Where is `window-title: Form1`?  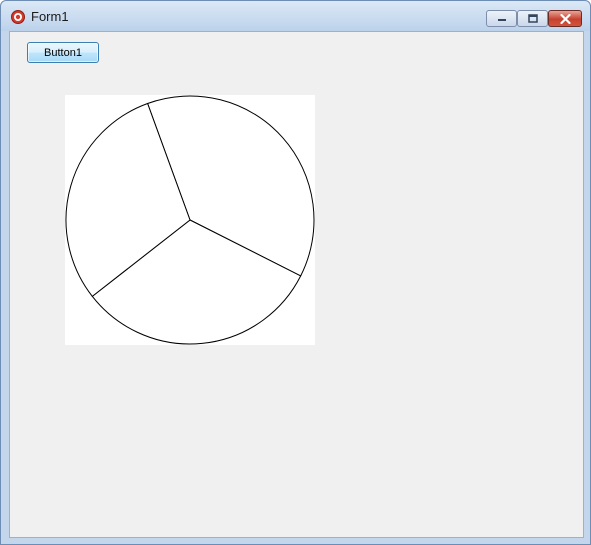 window-title: Form1 is located at coordinates (50, 16).